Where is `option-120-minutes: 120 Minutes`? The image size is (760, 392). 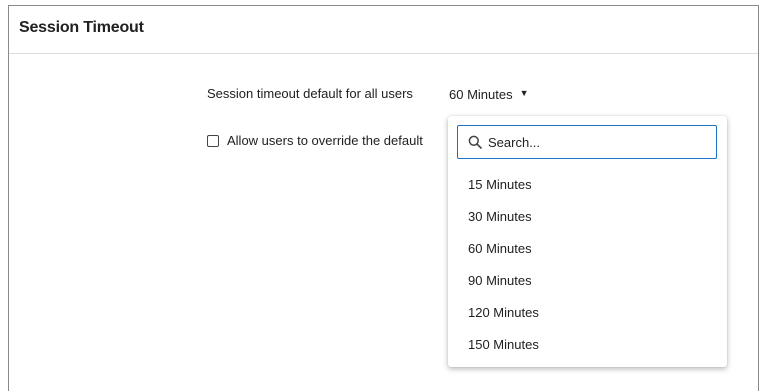 option-120-minutes: 120 Minutes is located at coordinates (587, 313).